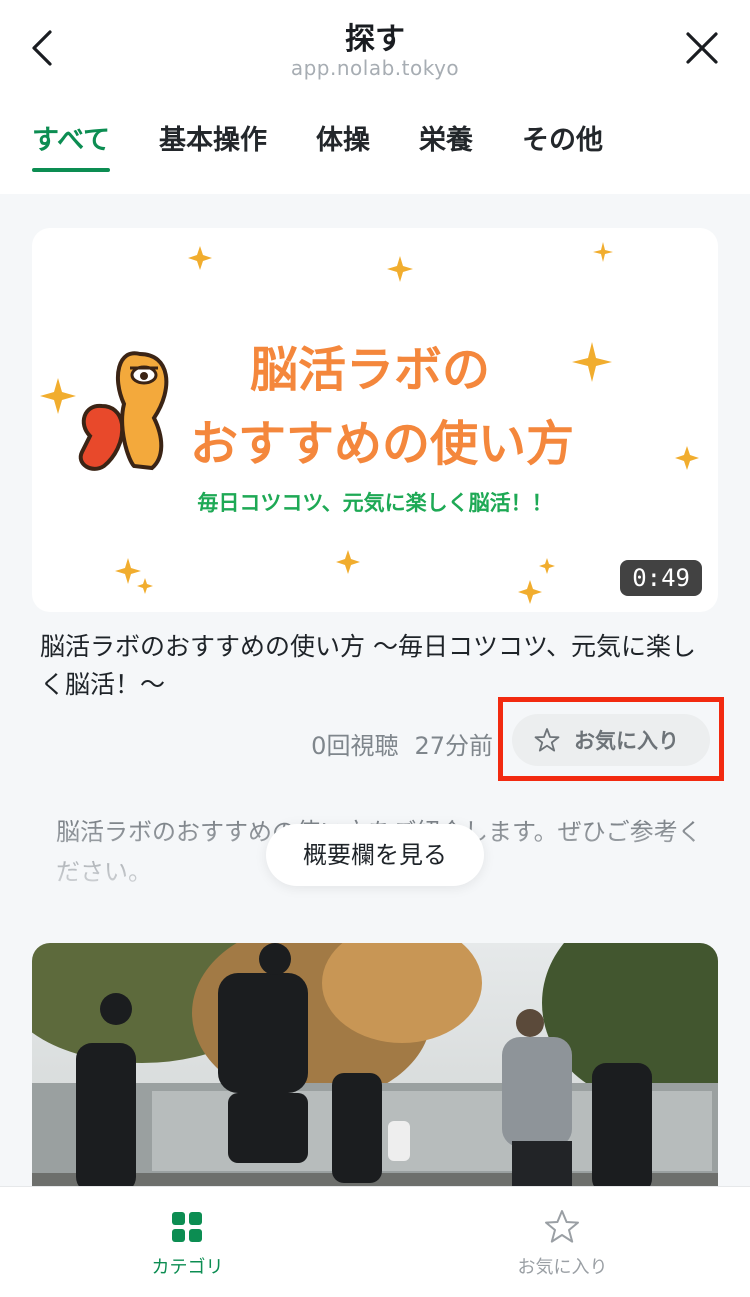 The image size is (750, 1297). What do you see at coordinates (187, 1227) in the screenshot?
I see `grid-icon` at bounding box center [187, 1227].